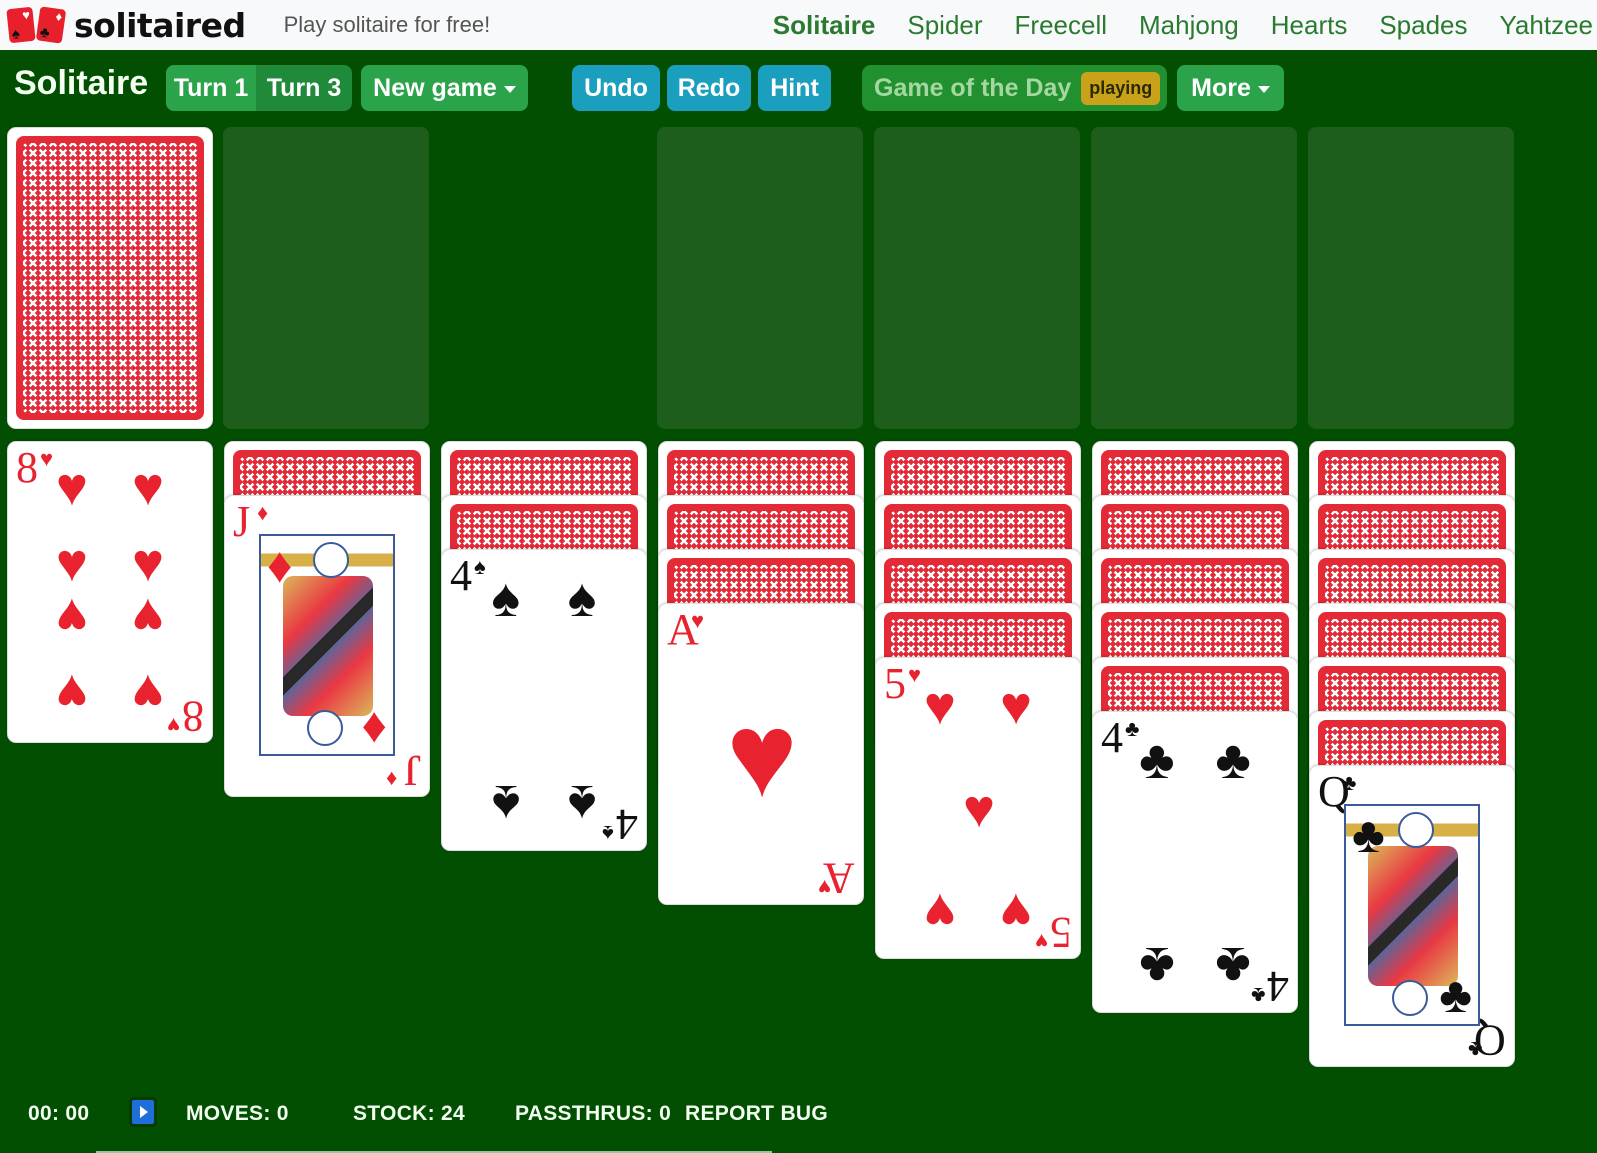  I want to click on court-figure-icon, so click(328, 646).